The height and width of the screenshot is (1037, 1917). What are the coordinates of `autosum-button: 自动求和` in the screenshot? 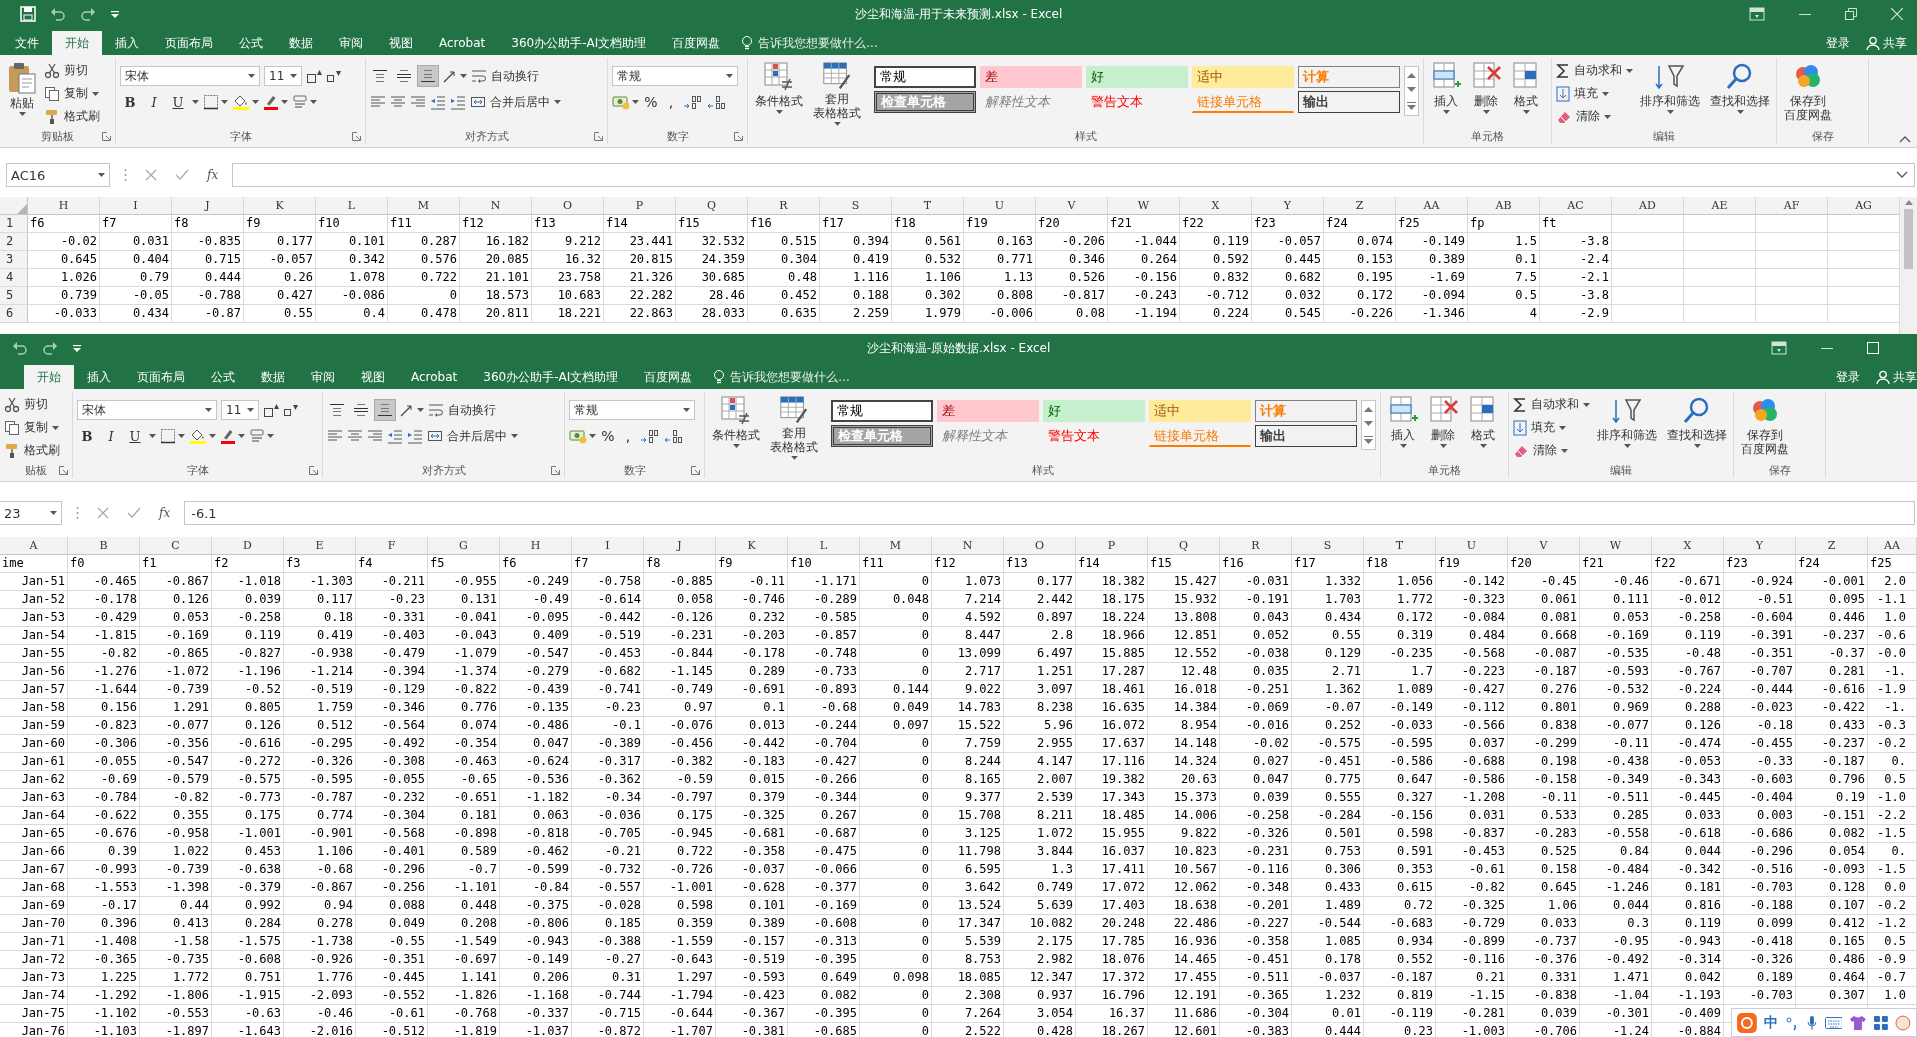 It's located at (1551, 404).